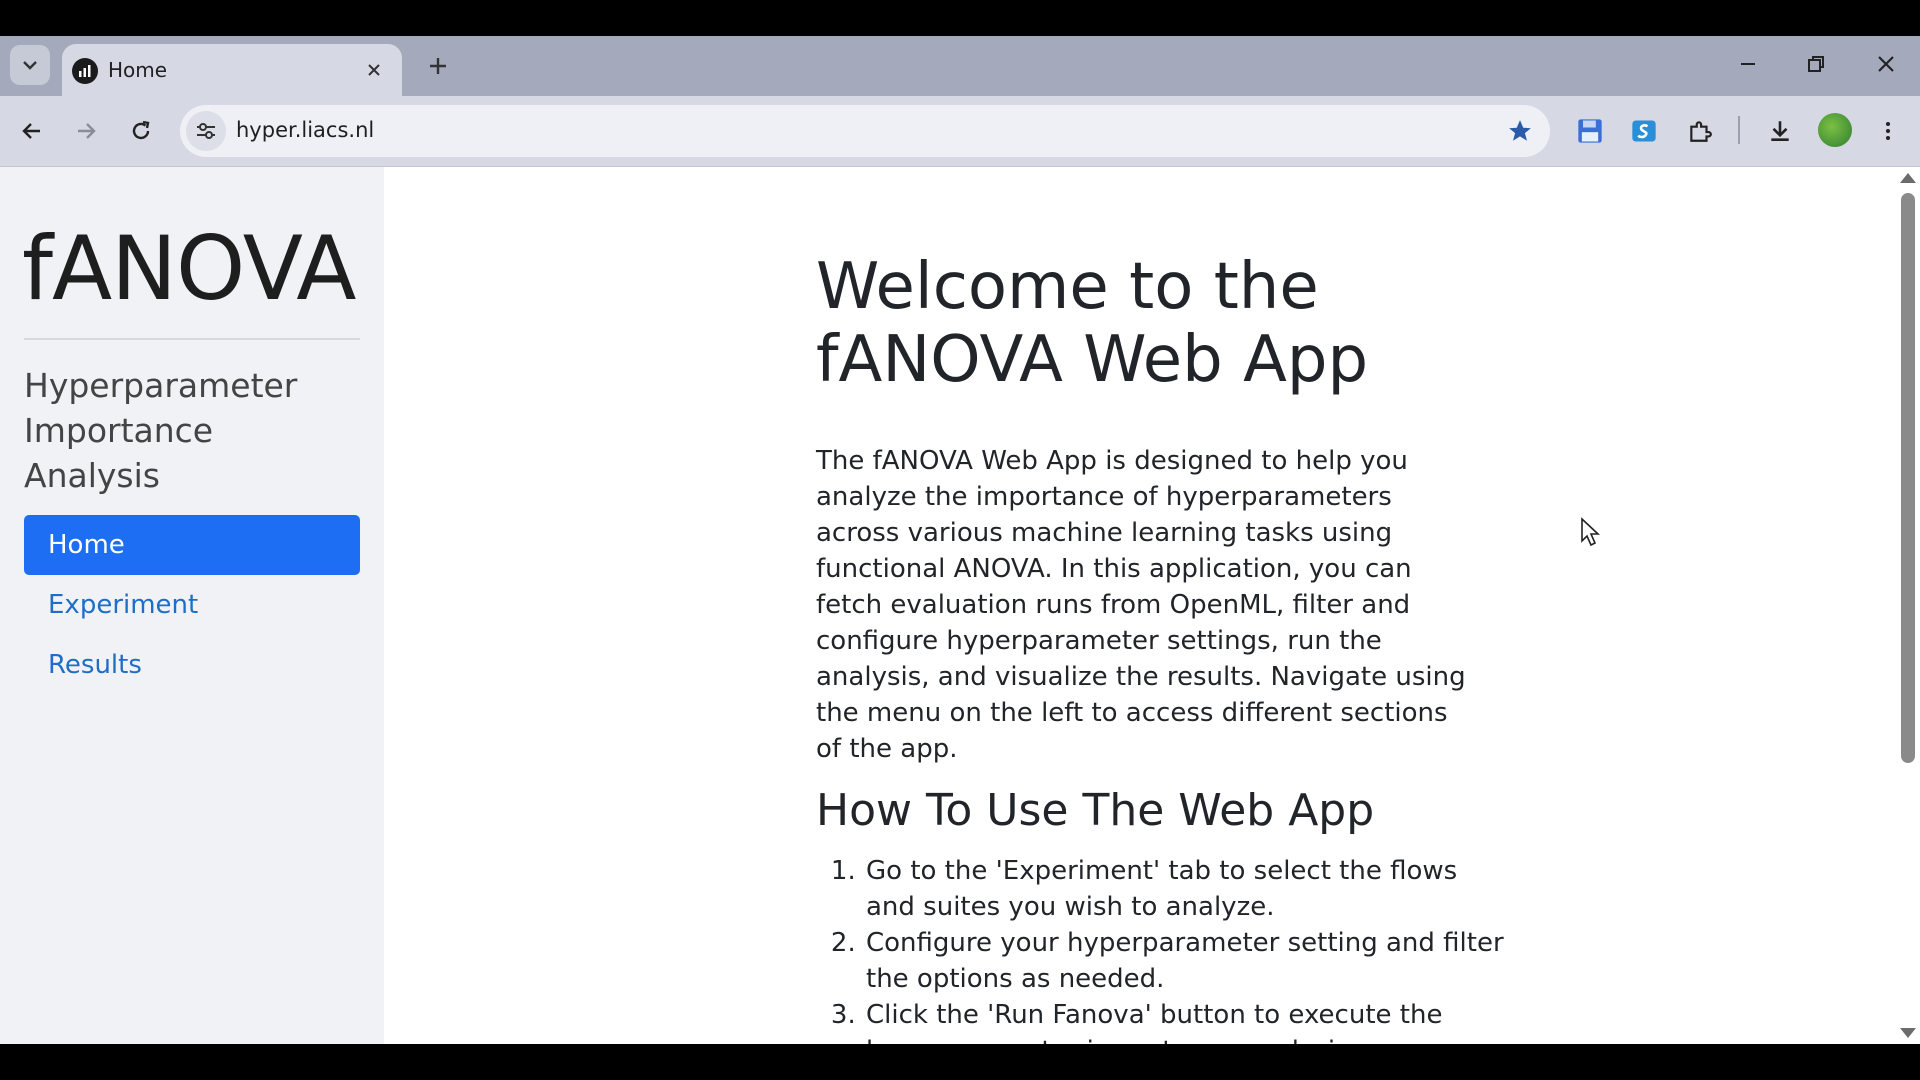  Describe the element at coordinates (1739, 130) in the screenshot. I see `toolbar-separator` at that location.